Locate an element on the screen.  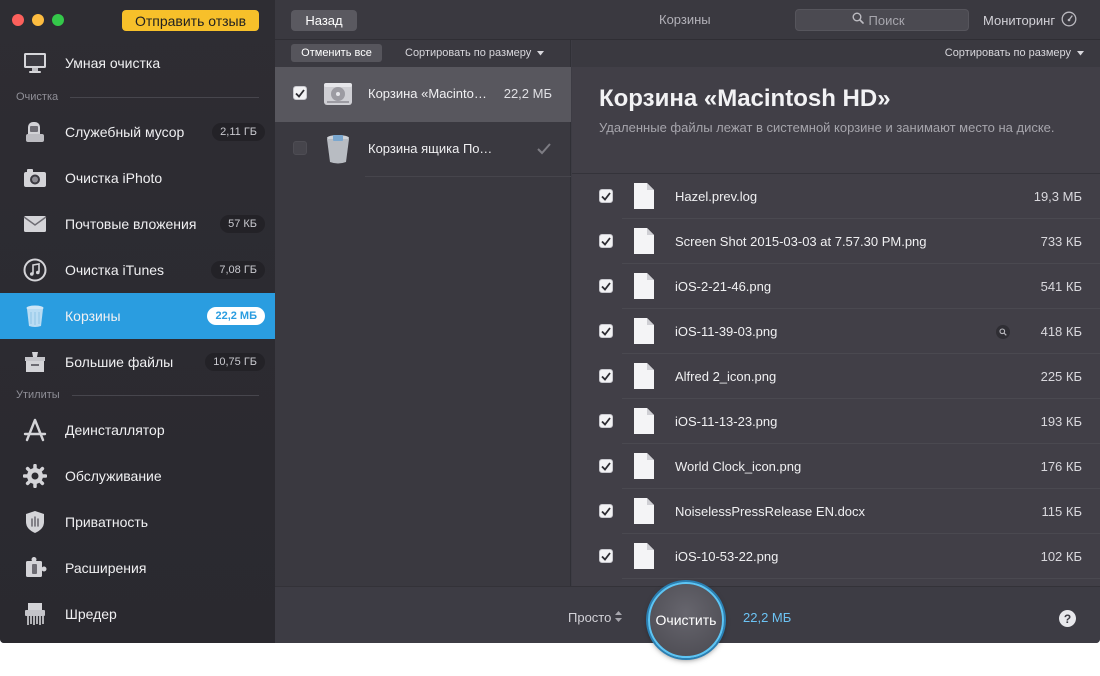
file-row: Alfred 2_icon.png 225 КБ is located at coordinates (836, 376).